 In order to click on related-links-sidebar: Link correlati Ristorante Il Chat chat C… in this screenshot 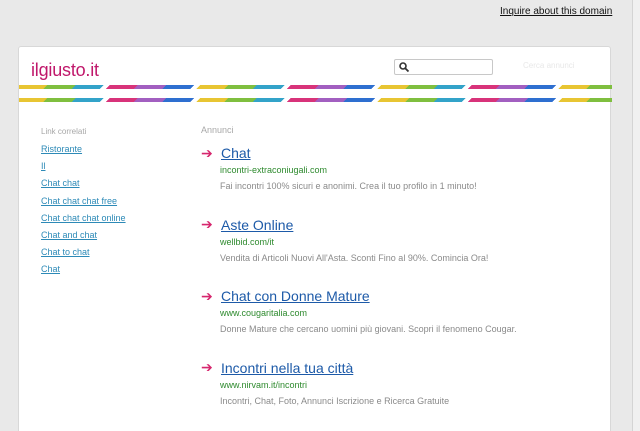, I will do `click(121, 202)`.